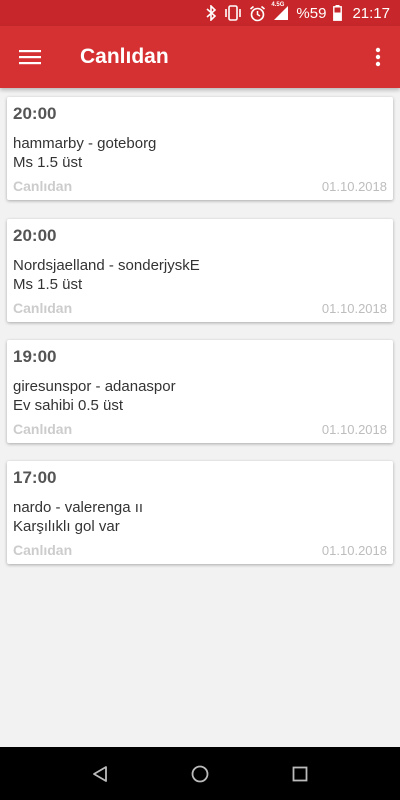 The width and height of the screenshot is (400, 800). I want to click on tip-time: 17:00, so click(35, 477).